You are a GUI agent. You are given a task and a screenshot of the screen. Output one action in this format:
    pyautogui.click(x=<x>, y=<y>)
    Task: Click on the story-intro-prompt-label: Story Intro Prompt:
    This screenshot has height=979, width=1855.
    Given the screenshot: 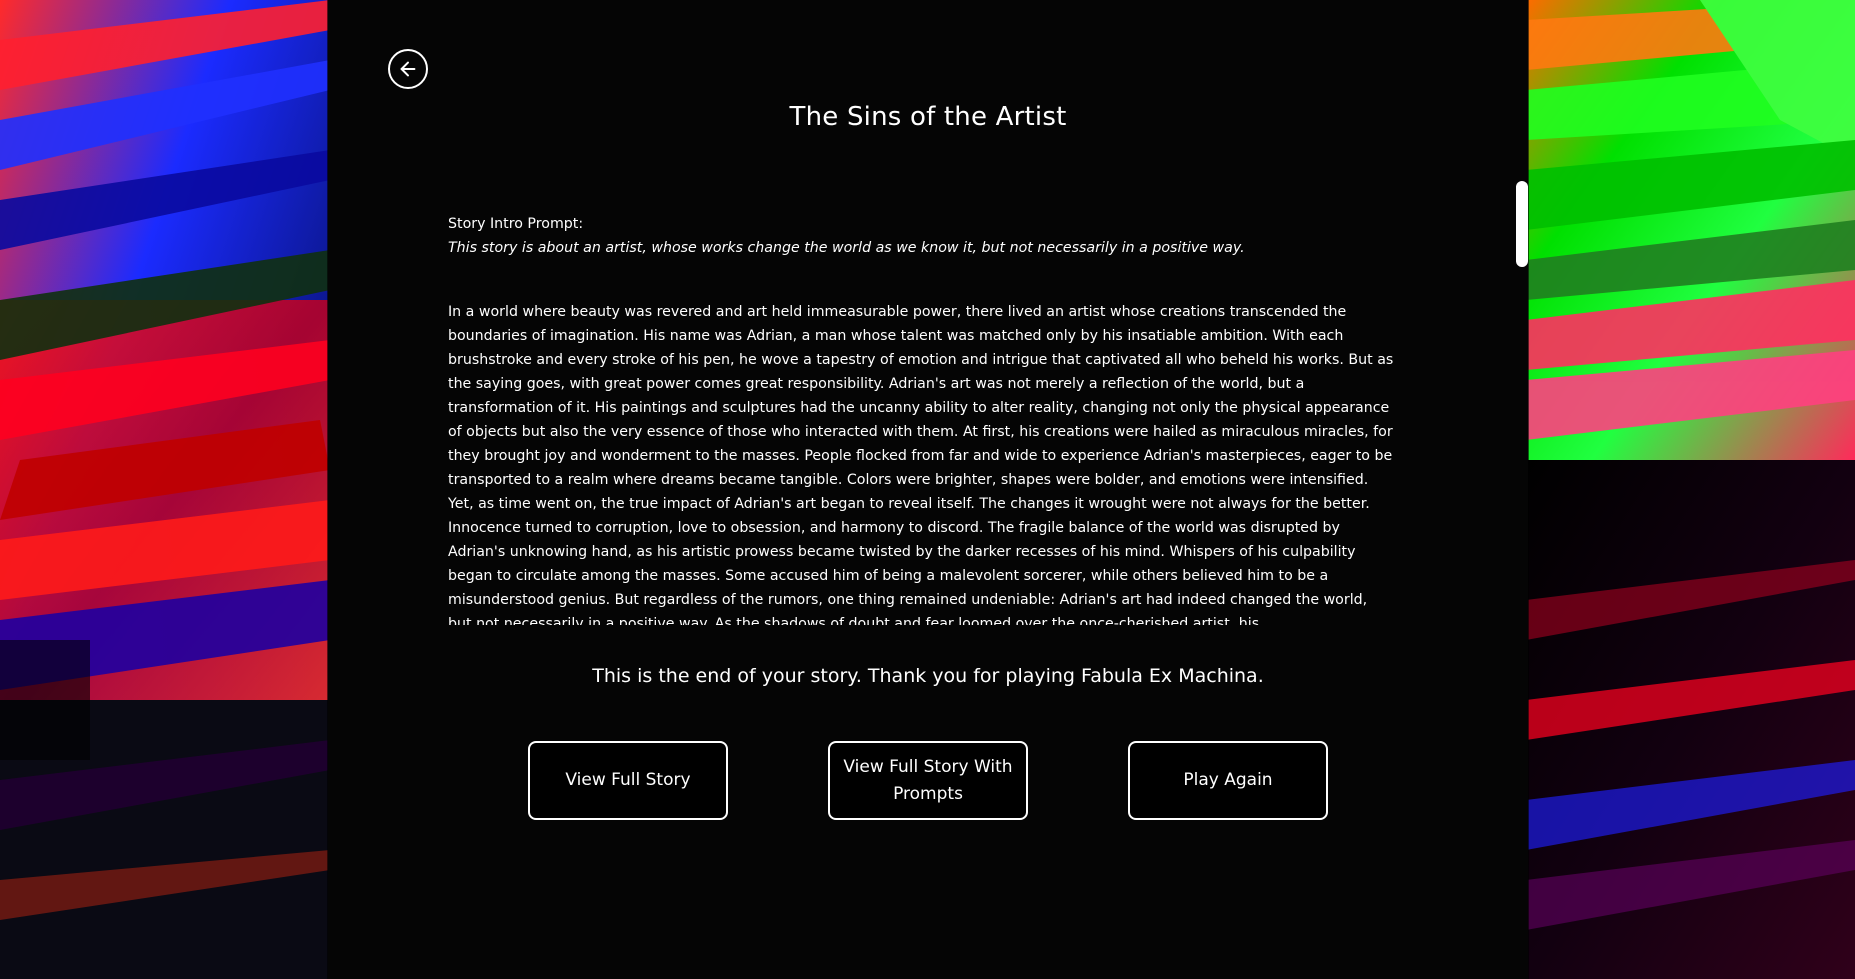 What is the action you would take?
    pyautogui.click(x=516, y=224)
    